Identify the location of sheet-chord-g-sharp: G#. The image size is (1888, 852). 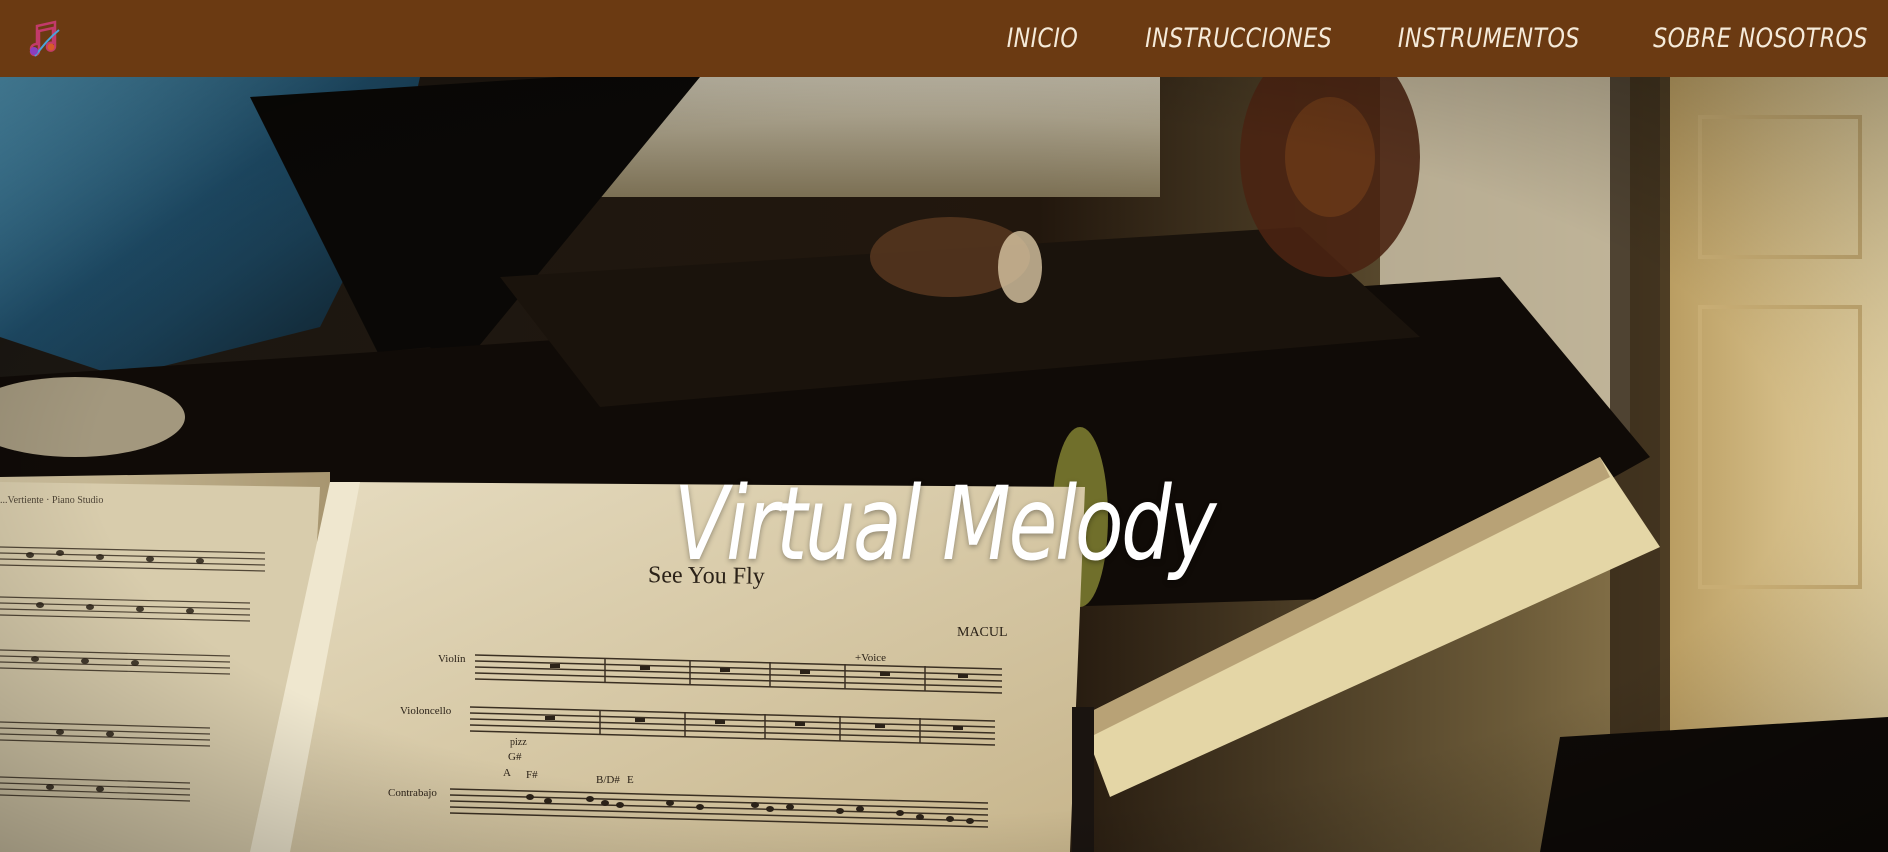
(515, 757).